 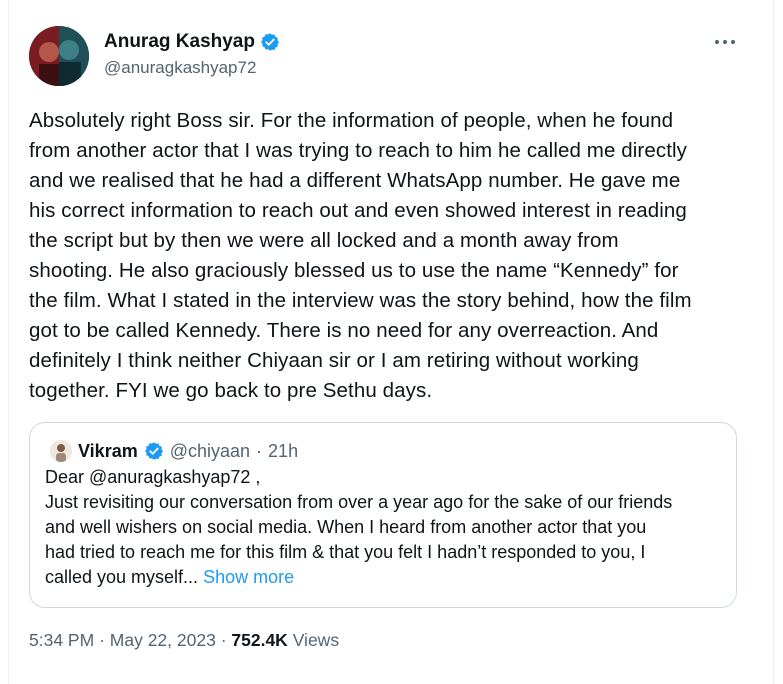 What do you see at coordinates (316, 640) in the screenshot?
I see `views-label: Views` at bounding box center [316, 640].